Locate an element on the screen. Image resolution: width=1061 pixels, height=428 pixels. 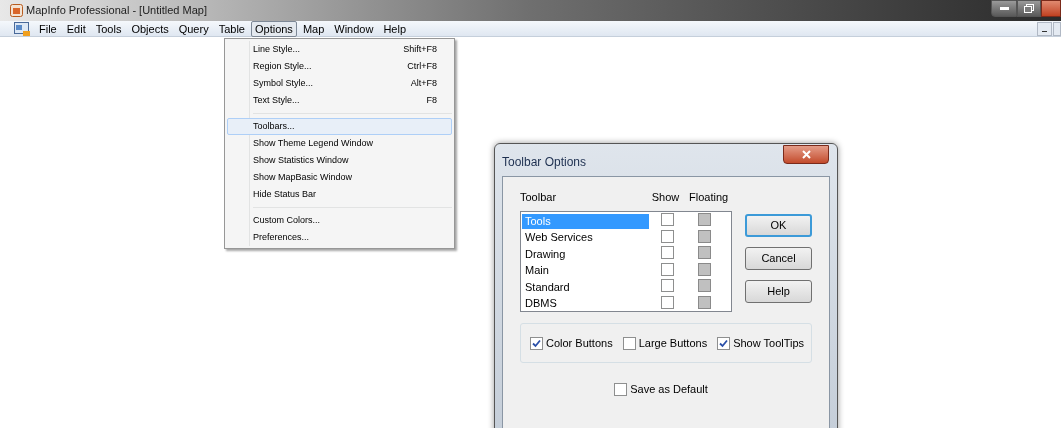
restore-button is located at coordinates (1029, 8).